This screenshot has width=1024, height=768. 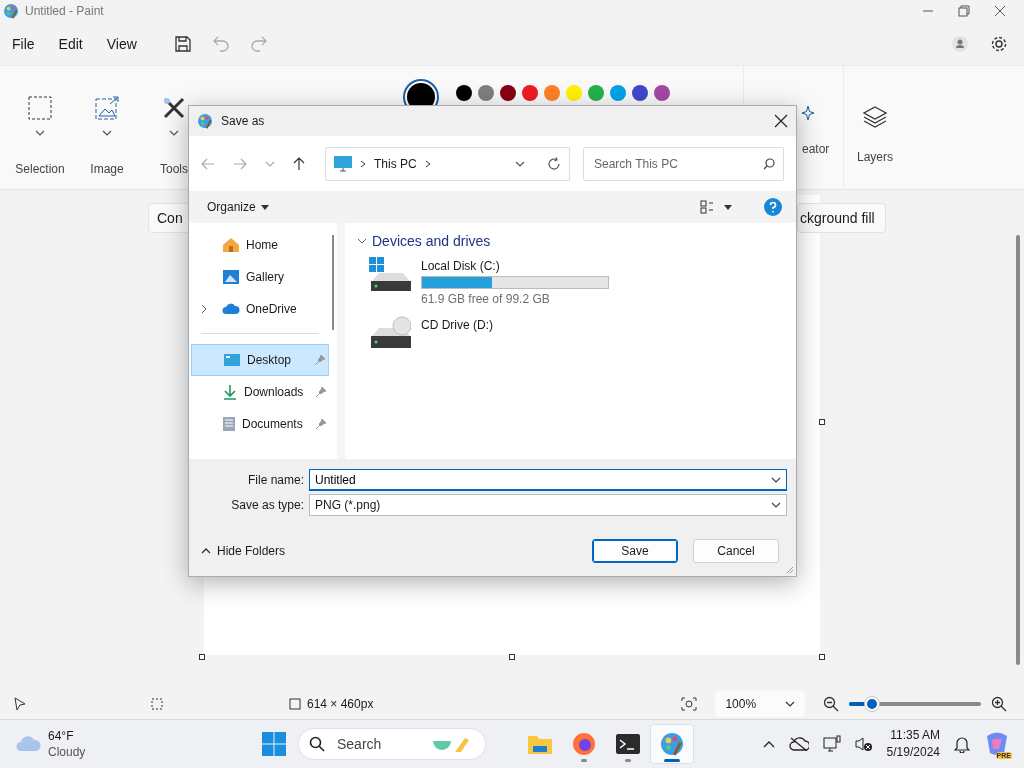 What do you see at coordinates (231, 277) in the screenshot?
I see `gallery-icon` at bounding box center [231, 277].